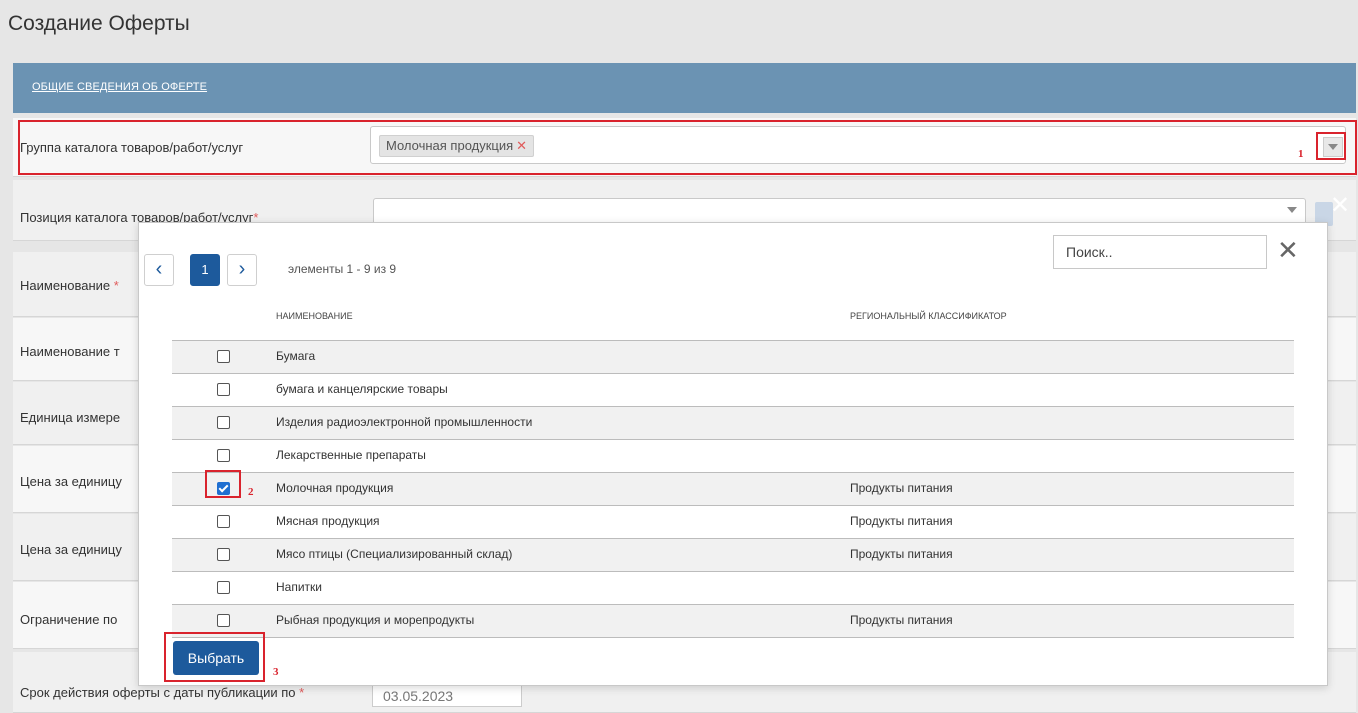 This screenshot has height=713, width=1358. I want to click on column-header-region: РЕГИОНАЛЬНЫЙ КЛАССИФИКАТОР, so click(928, 316).